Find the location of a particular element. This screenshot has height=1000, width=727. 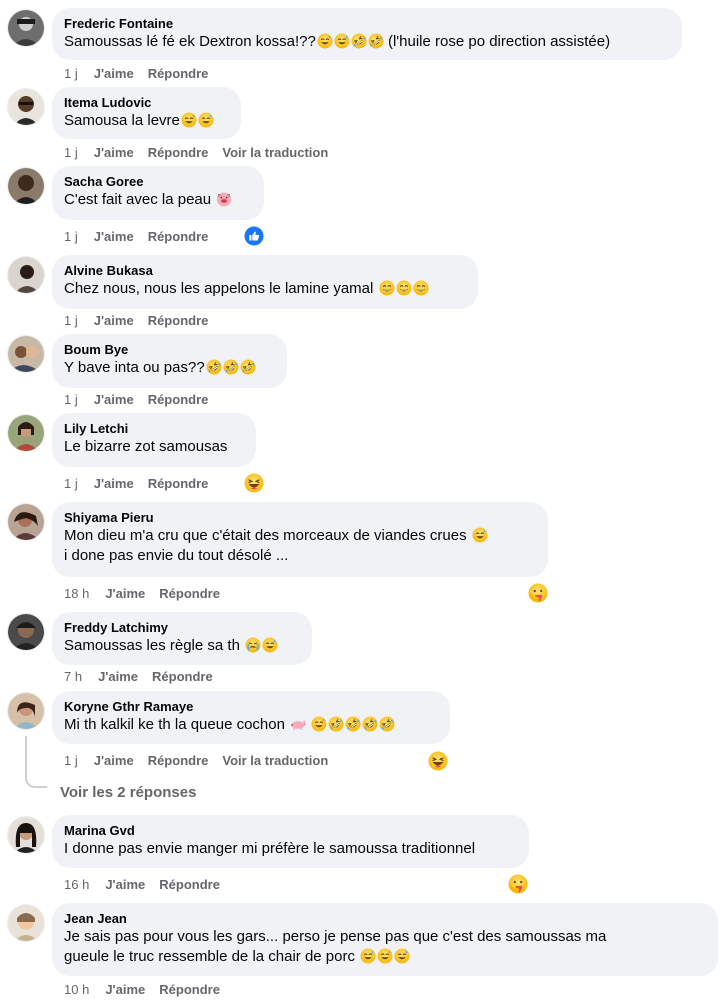

comment-text: Le bizarre zot samousas is located at coordinates (146, 446).